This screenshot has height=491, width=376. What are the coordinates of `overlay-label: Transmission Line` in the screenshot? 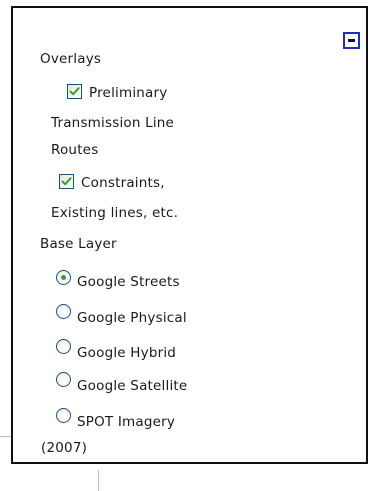 It's located at (113, 123).